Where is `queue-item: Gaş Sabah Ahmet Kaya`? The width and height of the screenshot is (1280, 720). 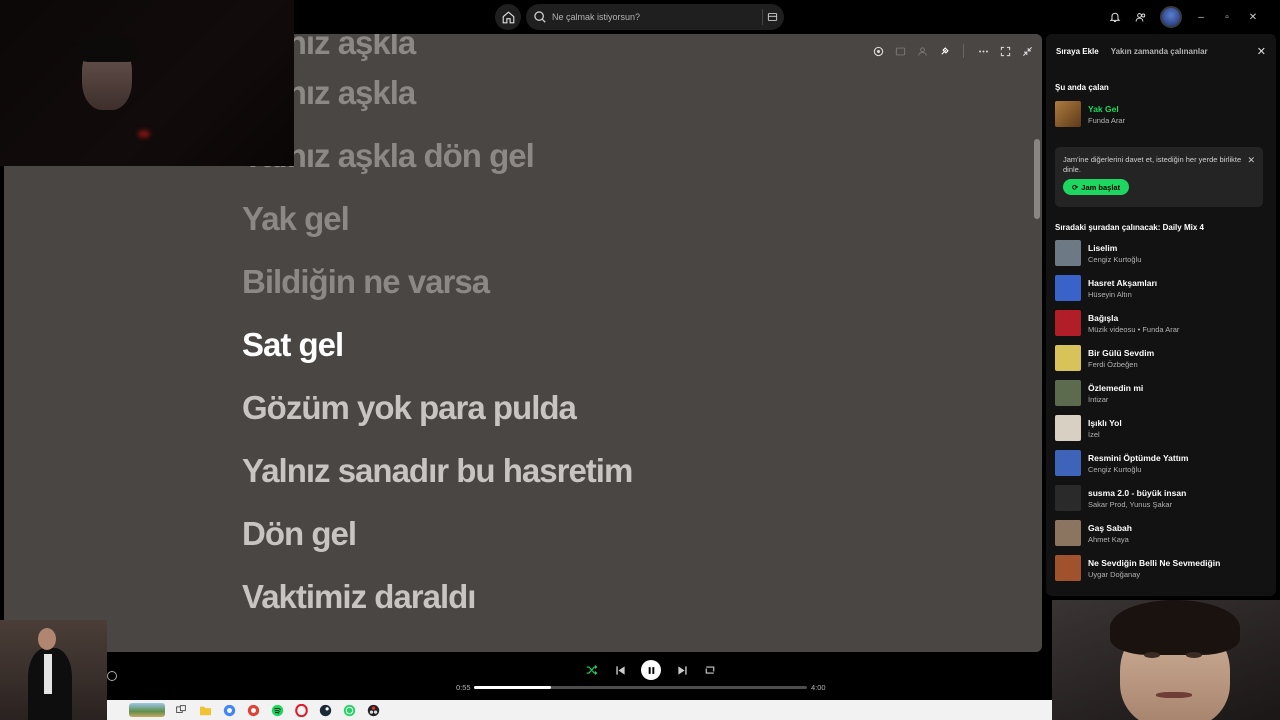
queue-item: Gaş Sabah Ahmet Kaya is located at coordinates (1093, 533).